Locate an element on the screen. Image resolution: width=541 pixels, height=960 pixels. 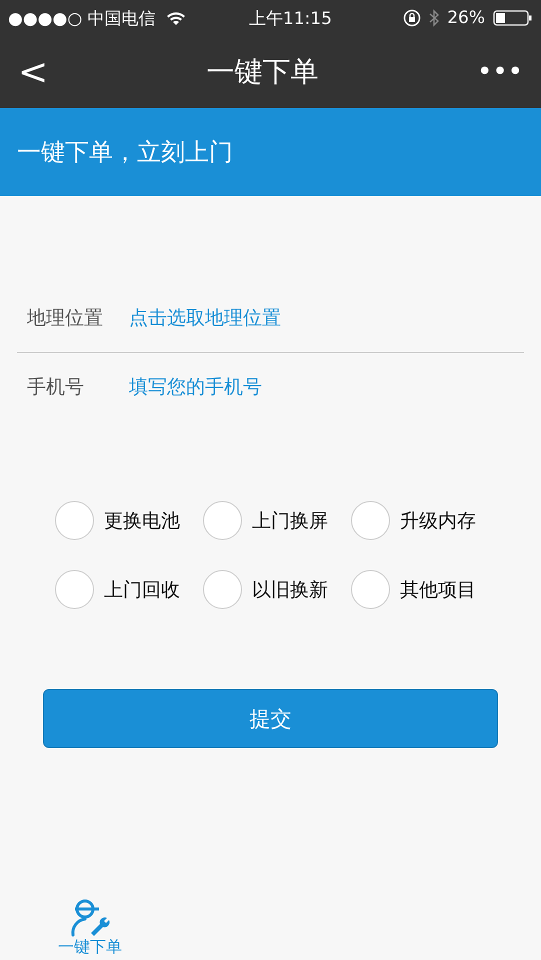
bluetooth-icon is located at coordinates (434, 18).